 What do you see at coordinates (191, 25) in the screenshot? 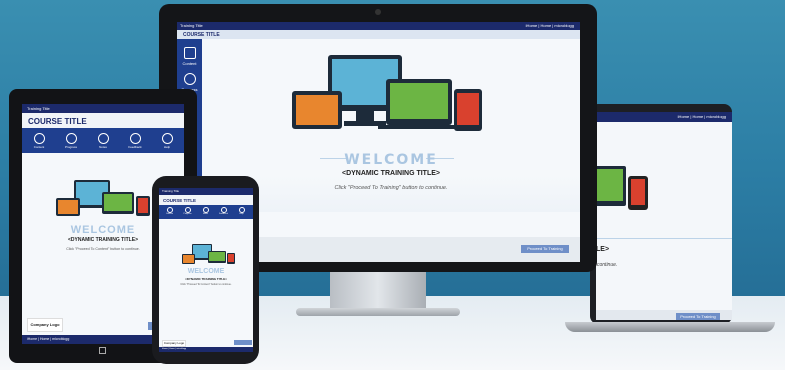
I see `monitor-training-title-label: Training Title` at bounding box center [191, 25].